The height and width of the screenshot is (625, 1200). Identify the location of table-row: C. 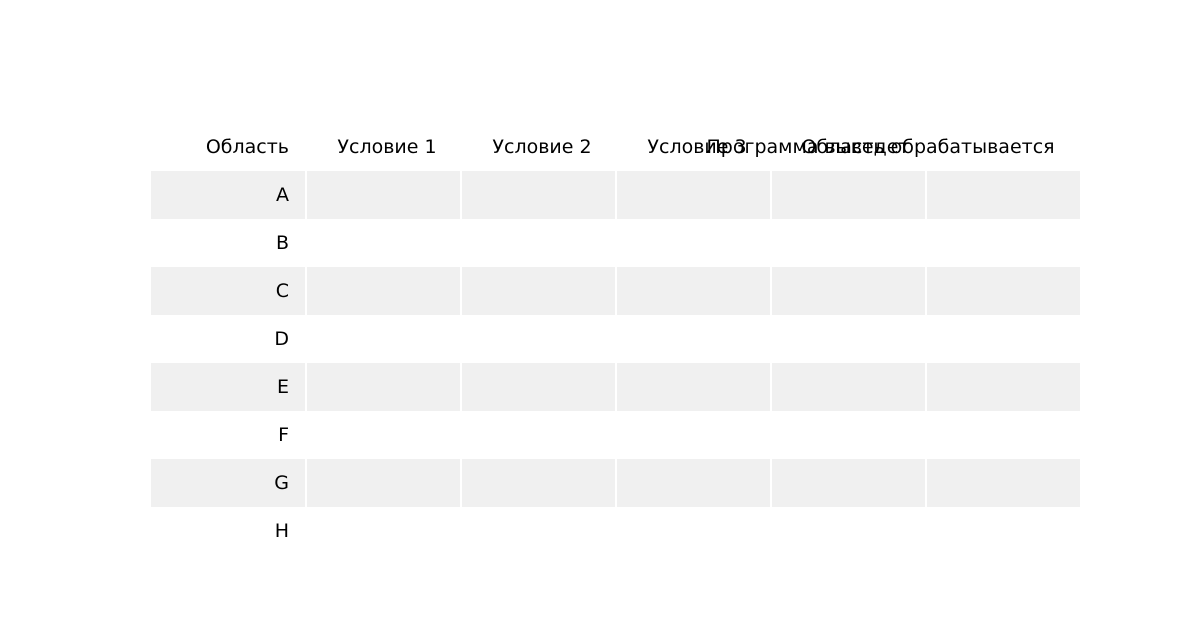
(615, 291).